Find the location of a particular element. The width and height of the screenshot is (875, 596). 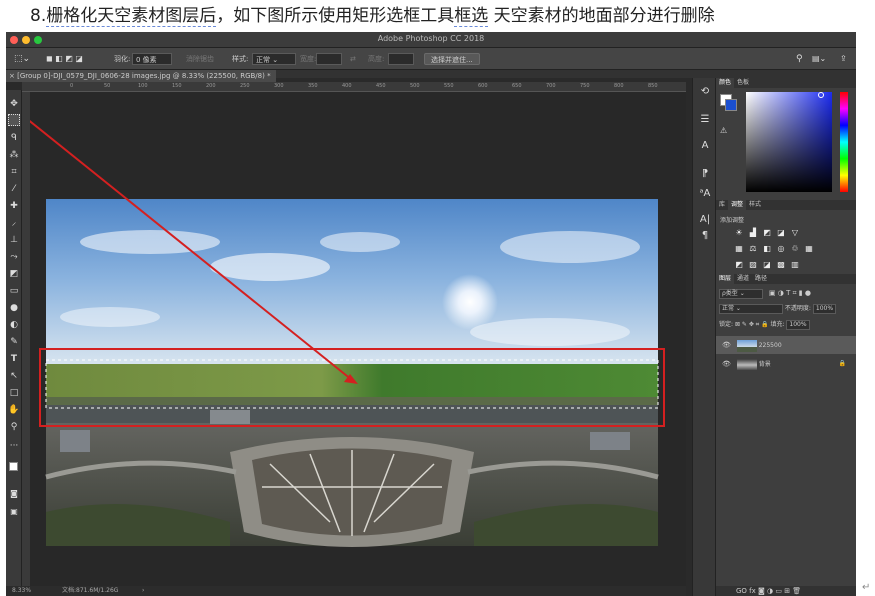

type-tool-icon: T is located at coordinates (14, 359).